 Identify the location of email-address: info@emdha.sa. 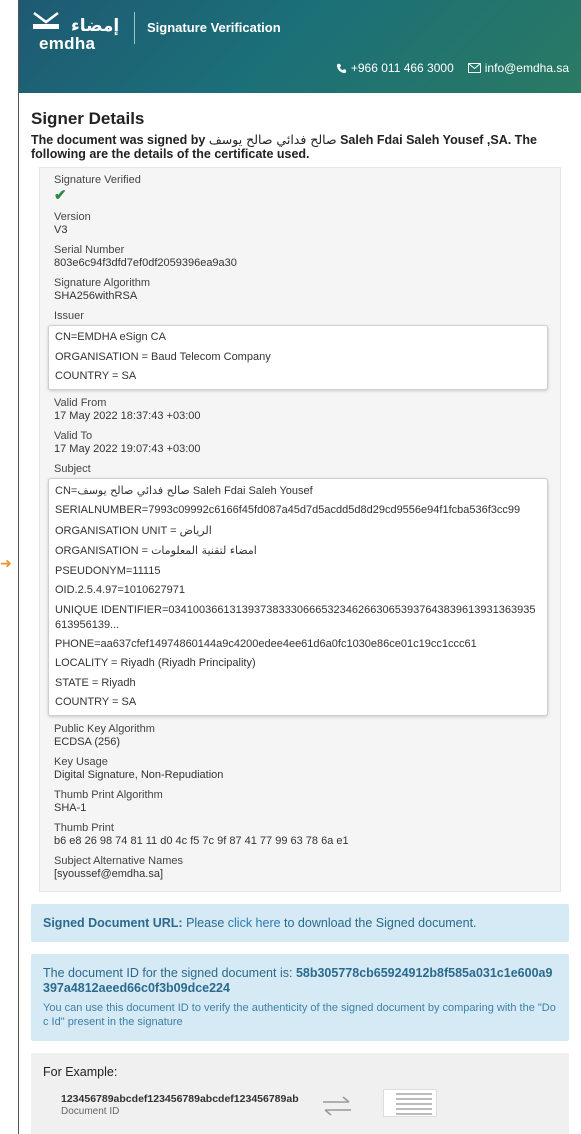
(526, 68).